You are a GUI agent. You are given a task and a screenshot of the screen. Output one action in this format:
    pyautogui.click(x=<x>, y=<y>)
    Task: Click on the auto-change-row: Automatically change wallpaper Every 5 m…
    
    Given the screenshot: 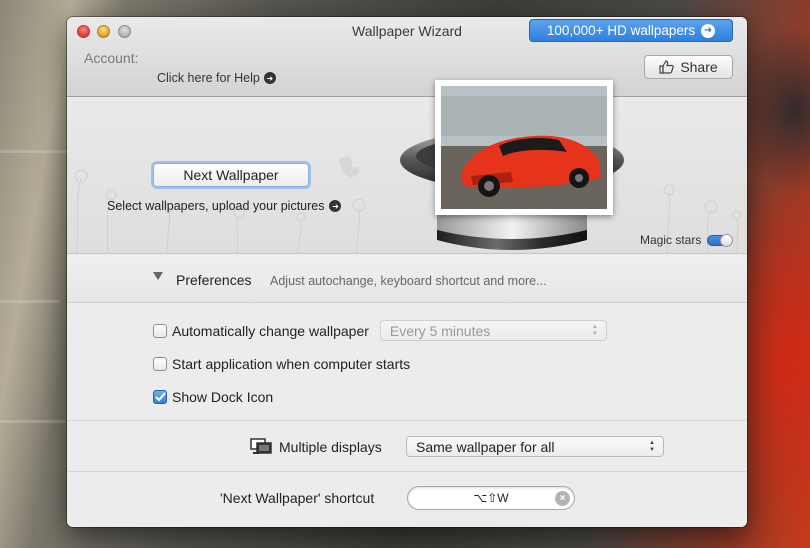 What is the action you would take?
    pyautogui.click(x=380, y=330)
    